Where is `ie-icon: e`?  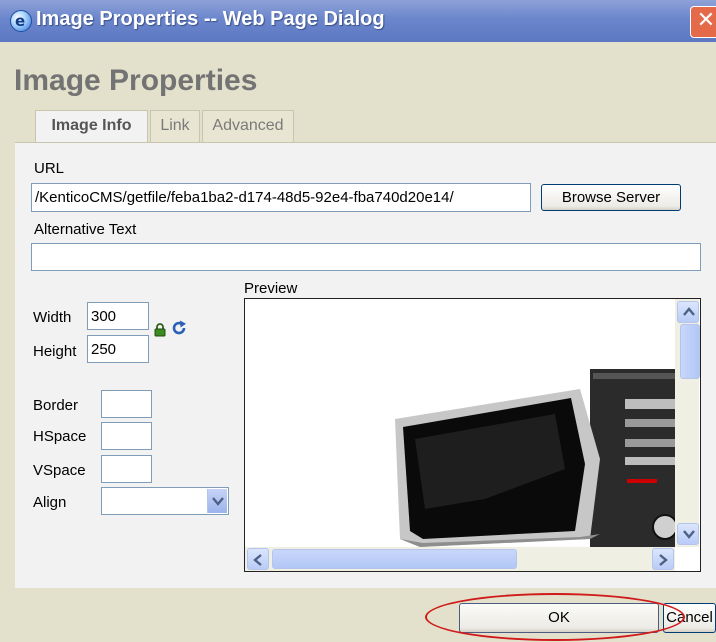
ie-icon: e is located at coordinates (21, 21).